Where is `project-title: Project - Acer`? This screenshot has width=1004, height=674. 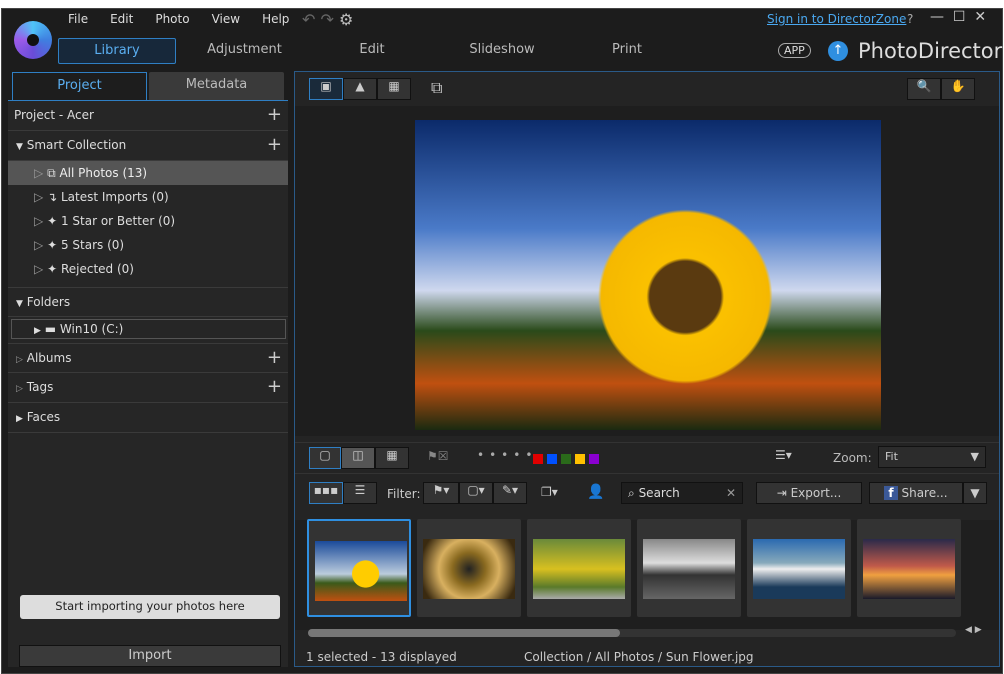
project-title: Project - Acer is located at coordinates (54, 115).